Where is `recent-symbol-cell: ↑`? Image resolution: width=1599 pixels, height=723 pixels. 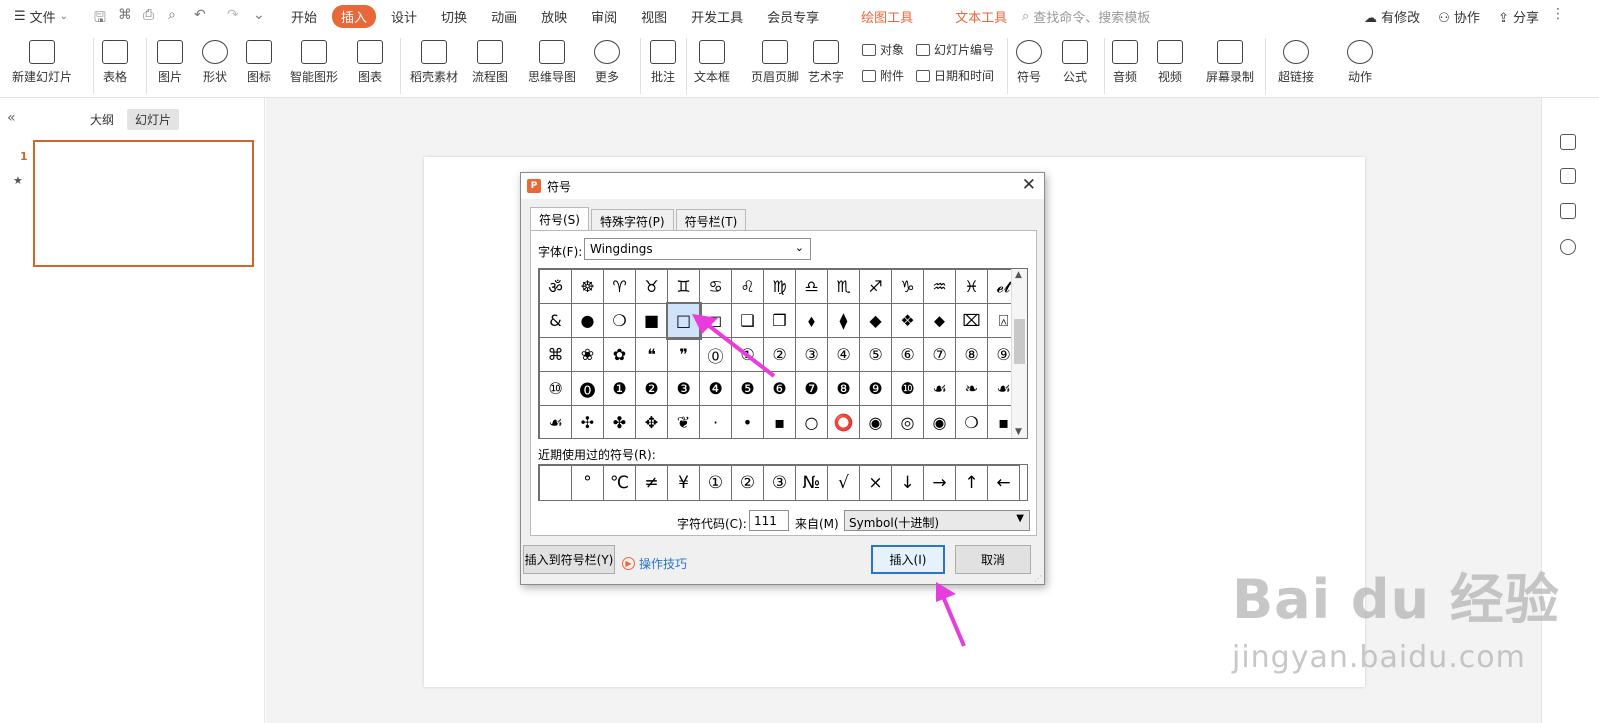 recent-symbol-cell: ↑ is located at coordinates (971, 483).